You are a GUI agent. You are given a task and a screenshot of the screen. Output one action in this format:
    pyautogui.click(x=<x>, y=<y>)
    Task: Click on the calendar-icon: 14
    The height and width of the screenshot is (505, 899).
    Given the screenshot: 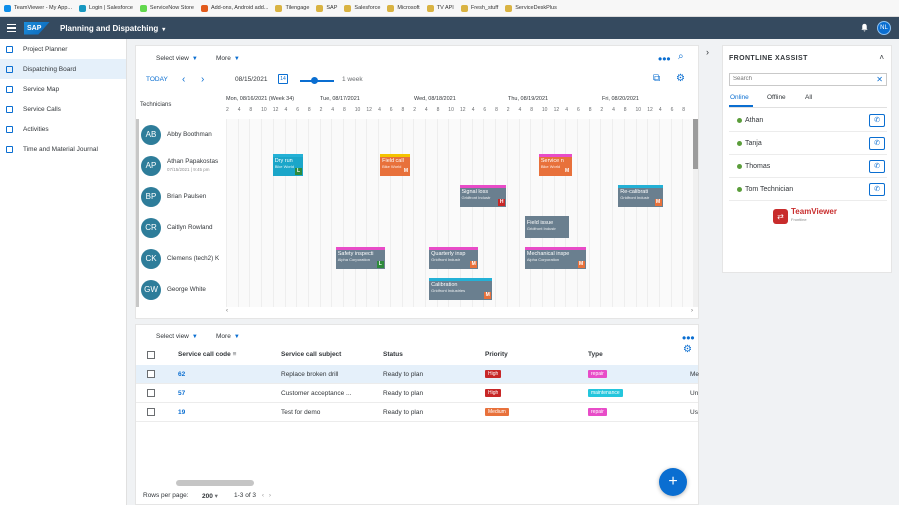 What is the action you would take?
    pyautogui.click(x=283, y=79)
    